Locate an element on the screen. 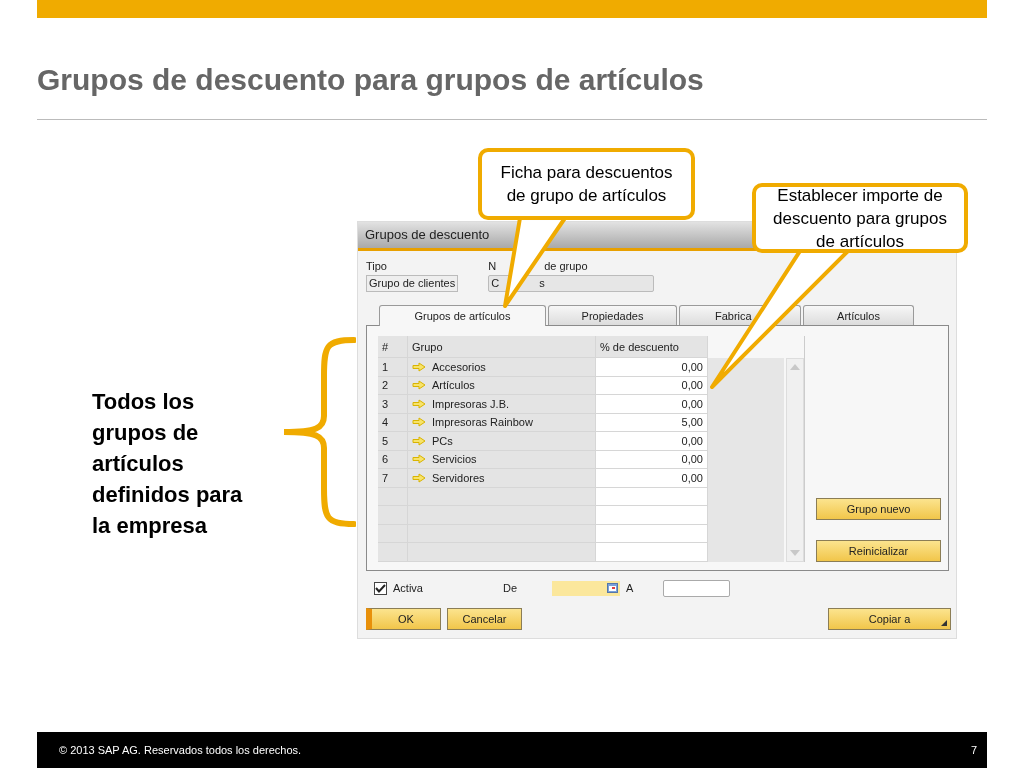  table-cell: Artículos is located at coordinates (453, 385).